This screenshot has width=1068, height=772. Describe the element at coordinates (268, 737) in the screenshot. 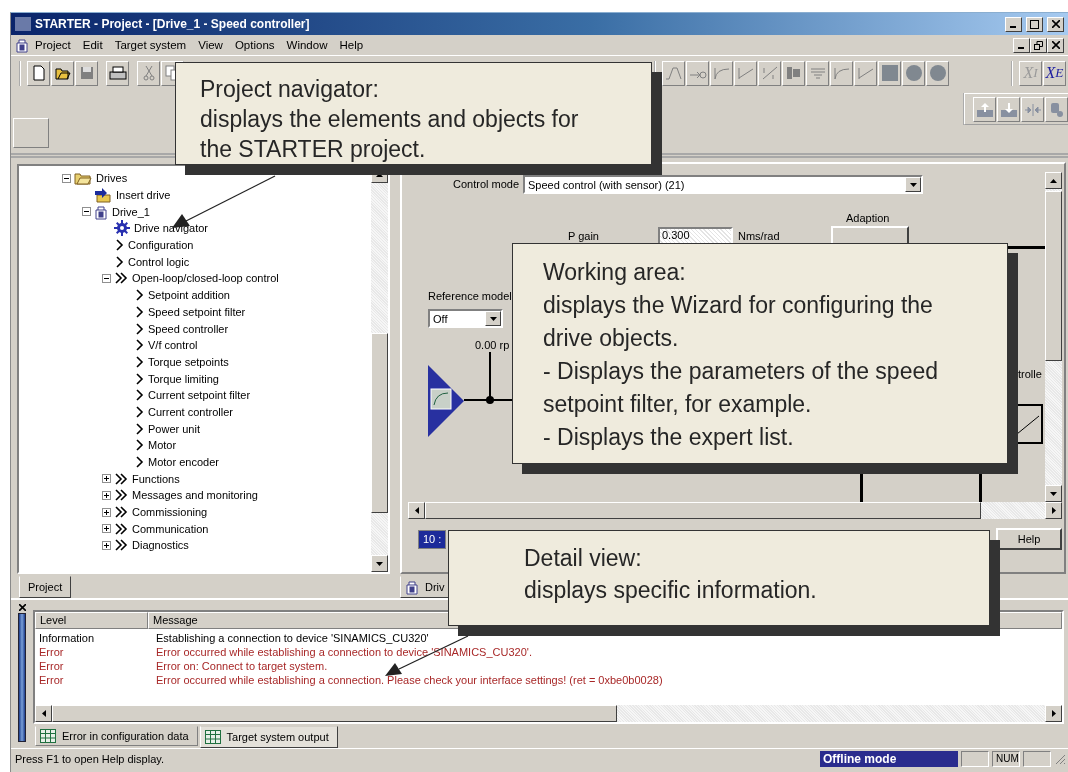

I see `tab: Target system output` at that location.